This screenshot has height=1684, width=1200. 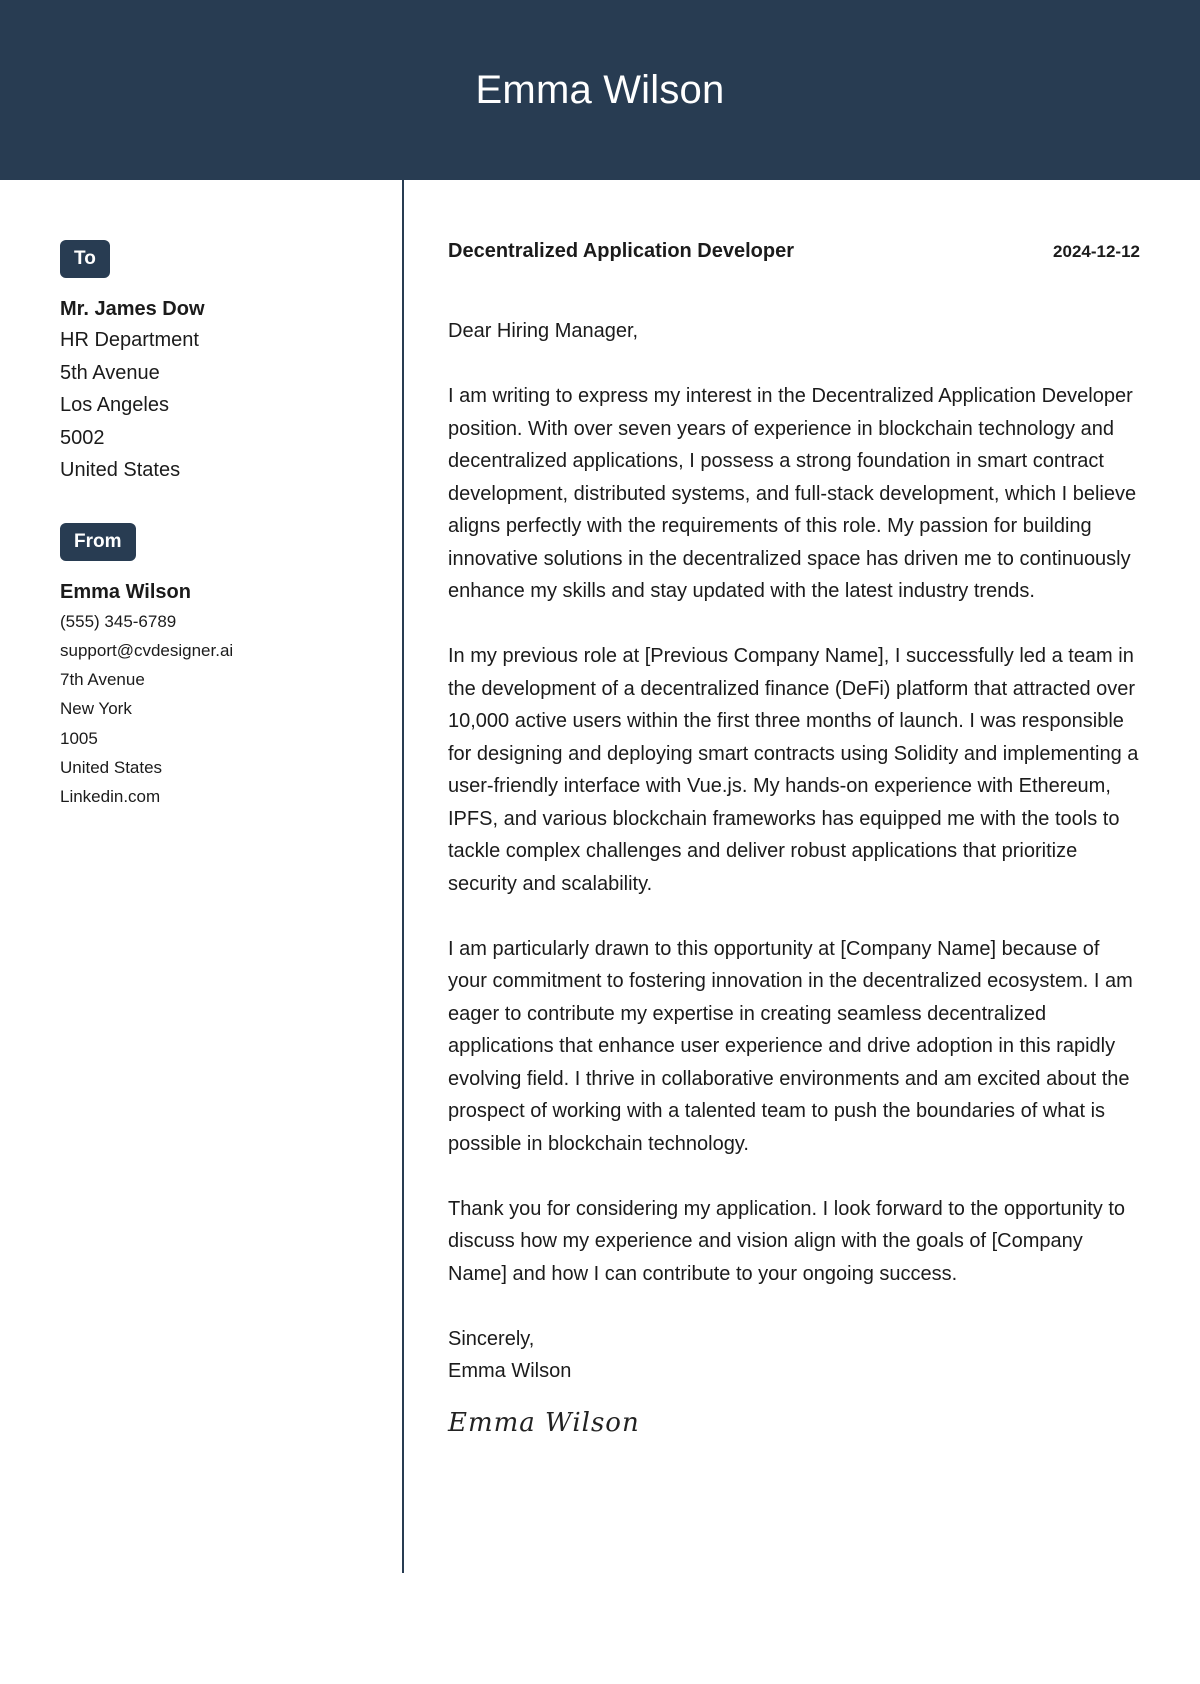 I want to click on applicant-name-heading: Emma Wilson, so click(x=600, y=89).